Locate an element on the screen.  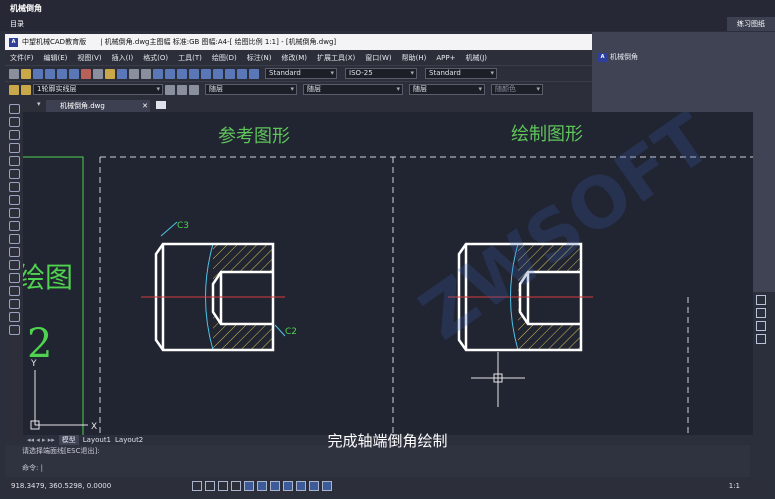
new-tab-icon is located at coordinates (161, 105).